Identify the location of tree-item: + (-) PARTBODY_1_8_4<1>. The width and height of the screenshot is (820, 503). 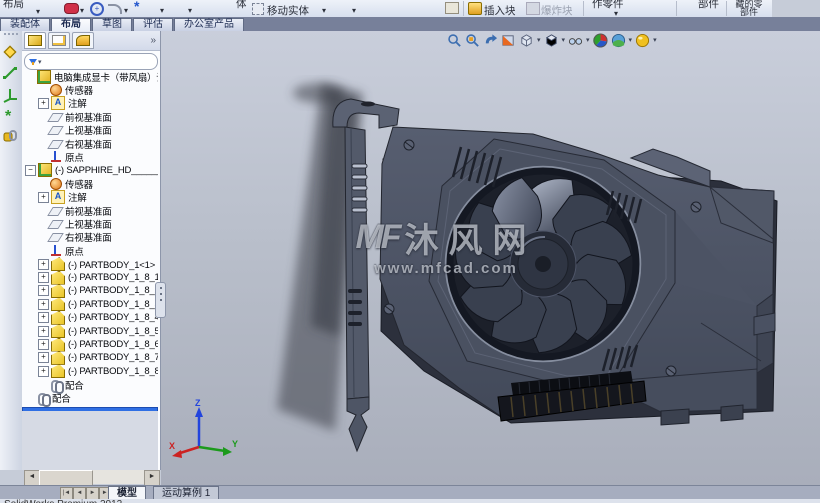
(90, 317).